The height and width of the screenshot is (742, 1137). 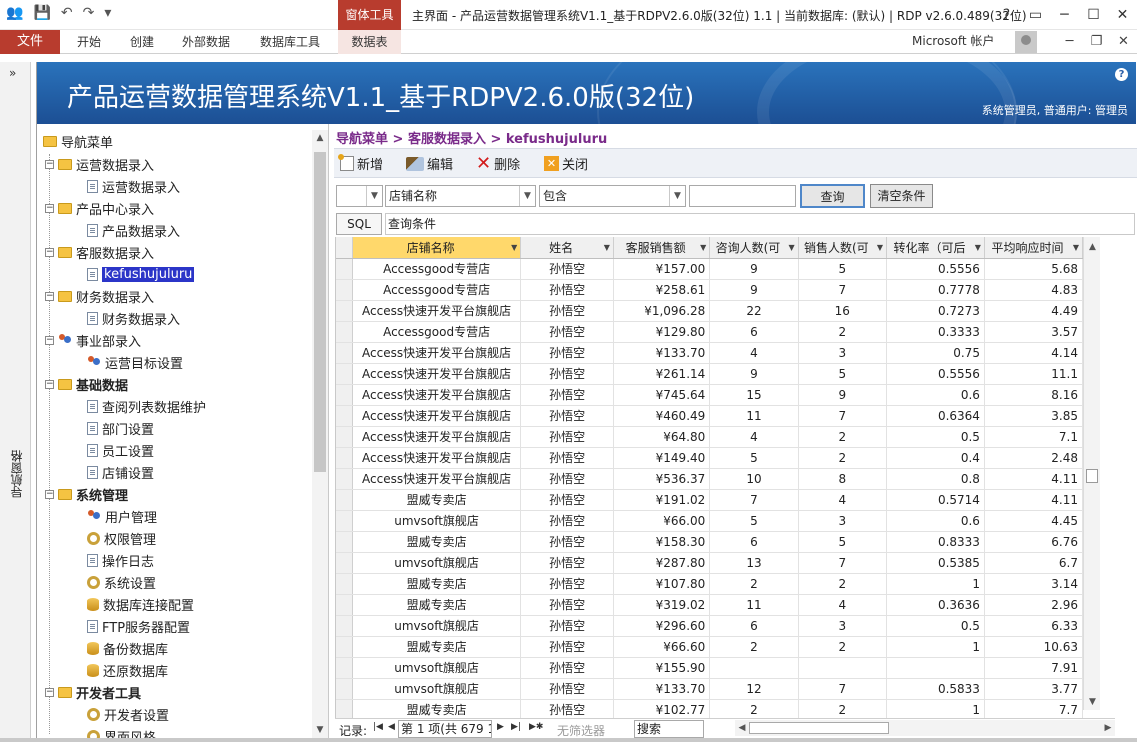 I want to click on table-cell: 0.3333, so click(x=935, y=332).